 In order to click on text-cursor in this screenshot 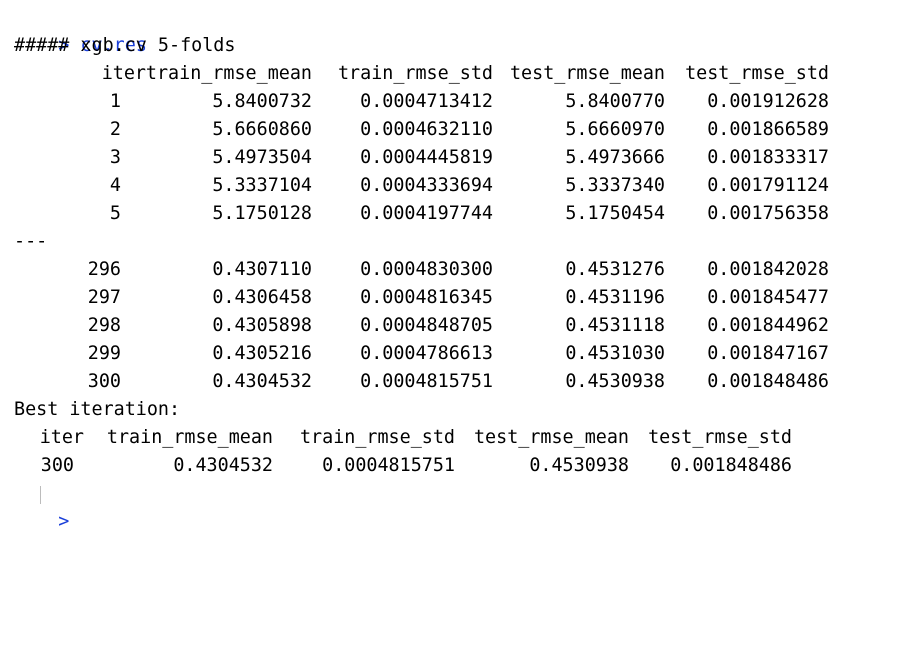, I will do `click(40, 495)`.